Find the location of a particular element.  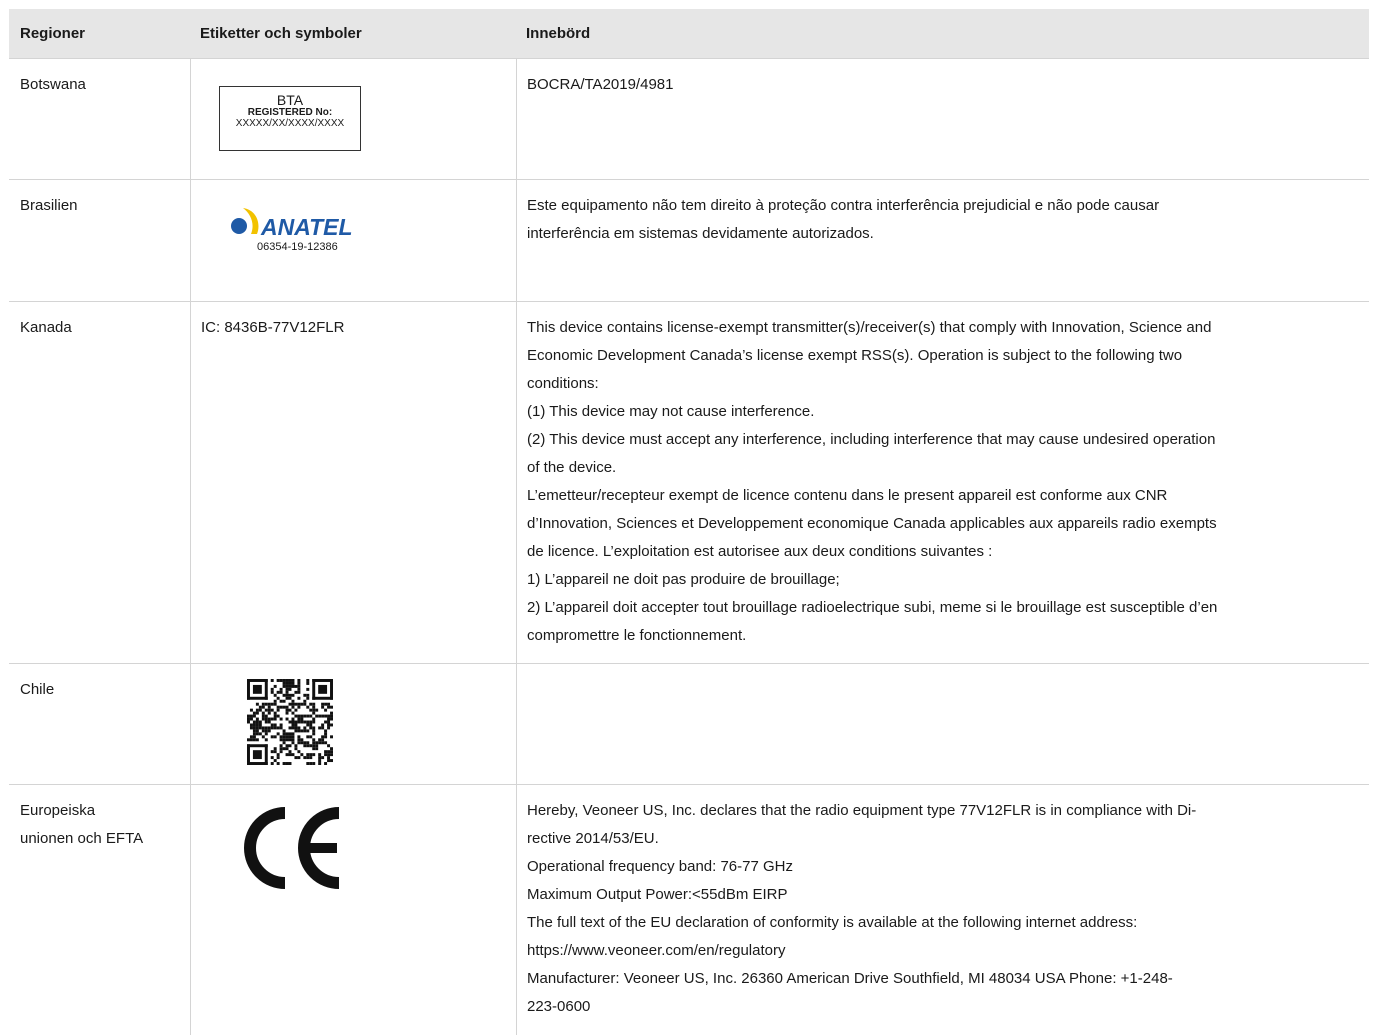

region-cell: Kanada is located at coordinates (46, 327).